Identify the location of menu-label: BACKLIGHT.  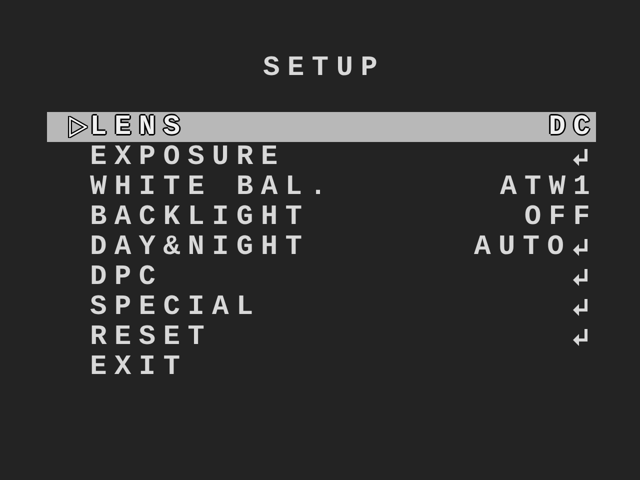
(200, 217).